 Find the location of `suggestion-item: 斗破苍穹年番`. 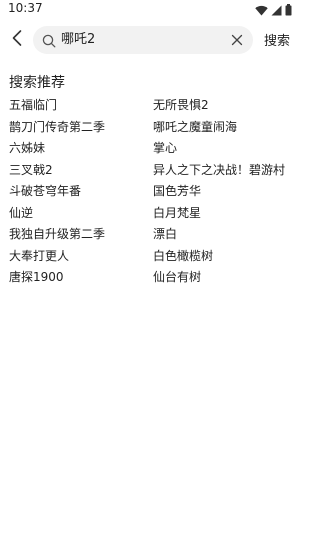

suggestion-item: 斗破苍穹年番 is located at coordinates (81, 192).